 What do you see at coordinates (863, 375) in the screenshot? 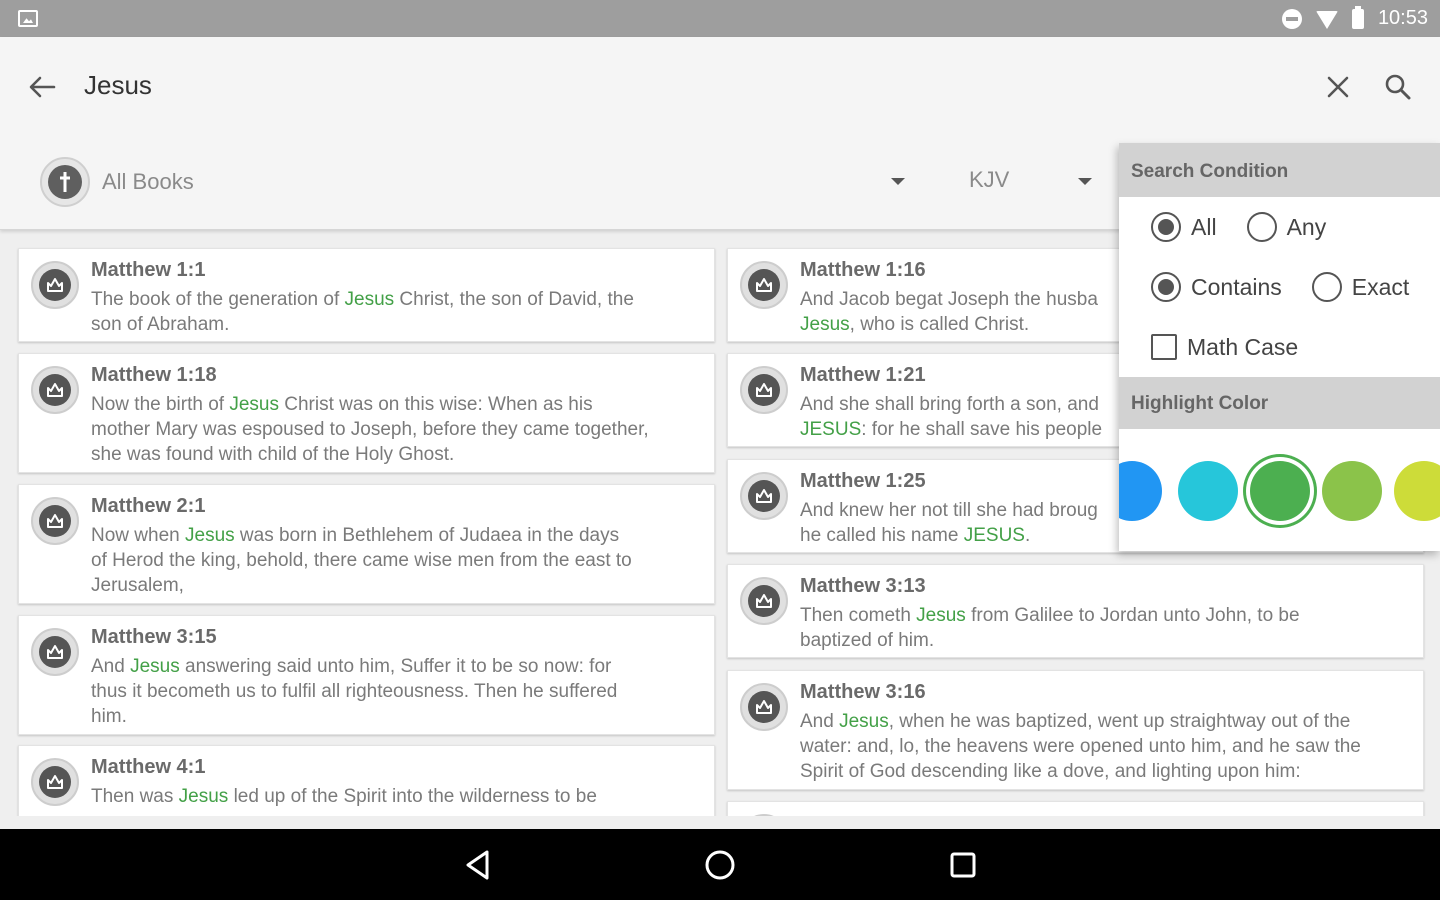
I see `verse-reference: Matthew 1:21` at bounding box center [863, 375].